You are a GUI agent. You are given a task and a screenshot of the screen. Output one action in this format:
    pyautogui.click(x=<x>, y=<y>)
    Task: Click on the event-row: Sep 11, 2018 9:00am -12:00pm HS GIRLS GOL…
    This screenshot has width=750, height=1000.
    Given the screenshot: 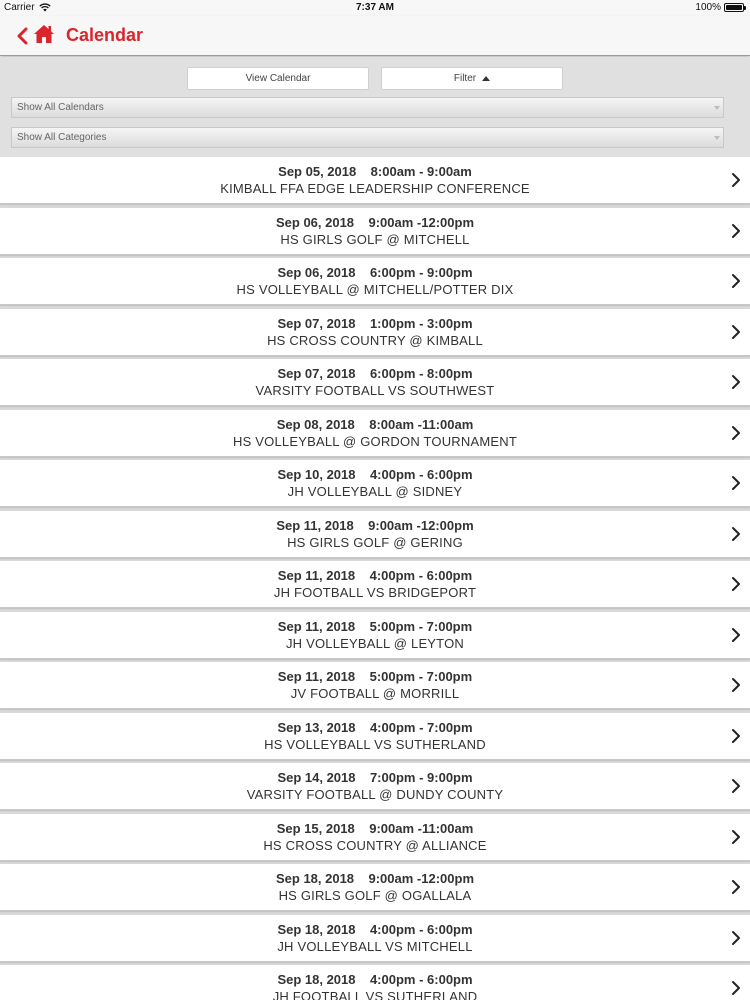 What is the action you would take?
    pyautogui.click(x=375, y=534)
    